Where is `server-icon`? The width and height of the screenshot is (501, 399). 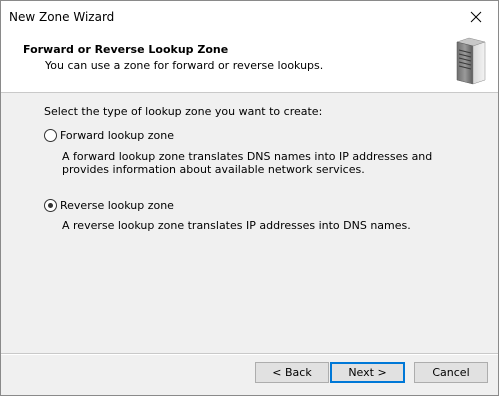 server-icon is located at coordinates (471, 61).